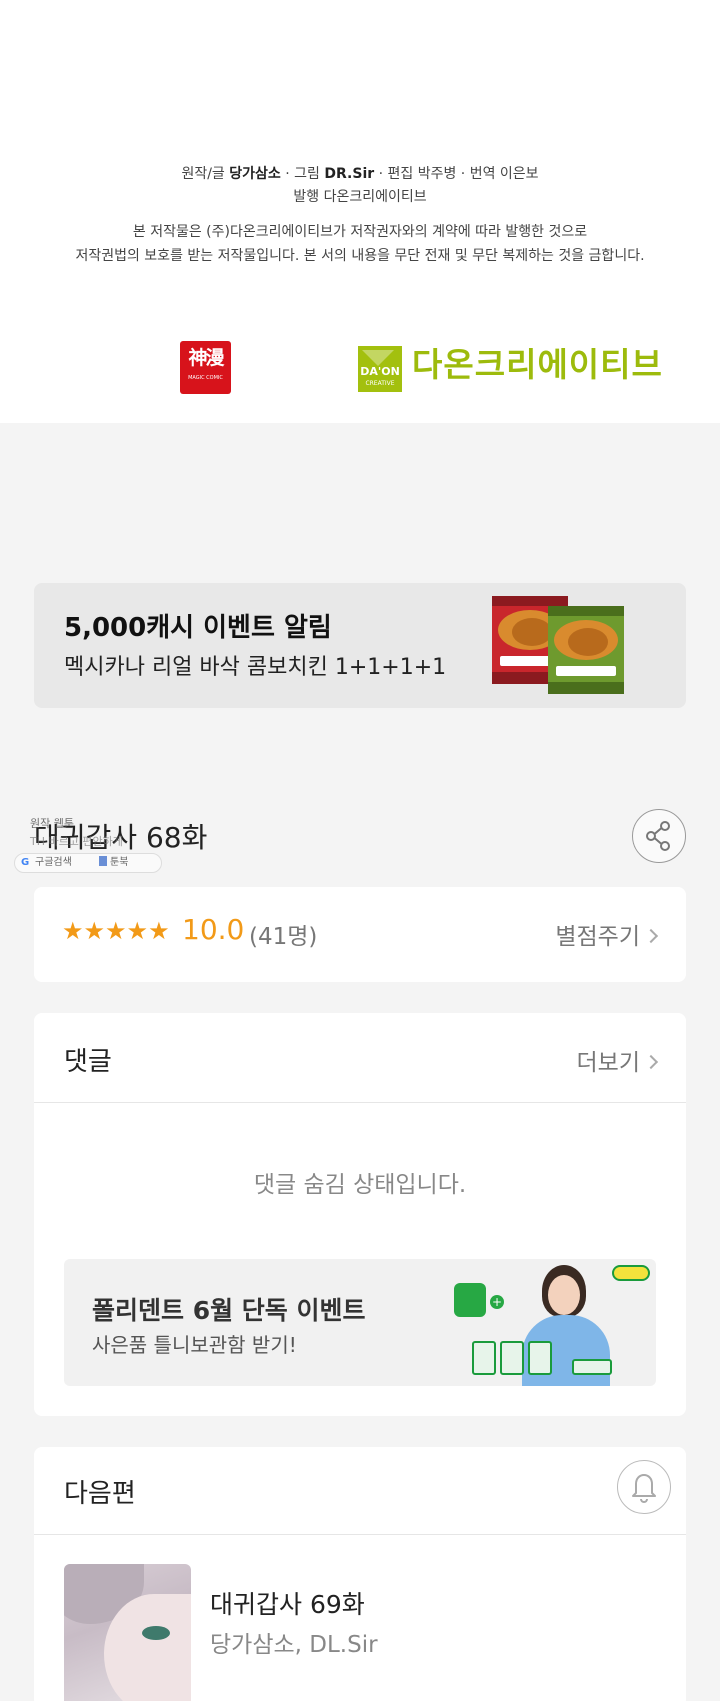  What do you see at coordinates (586, 650) in the screenshot?
I see `chicken-pack-green` at bounding box center [586, 650].